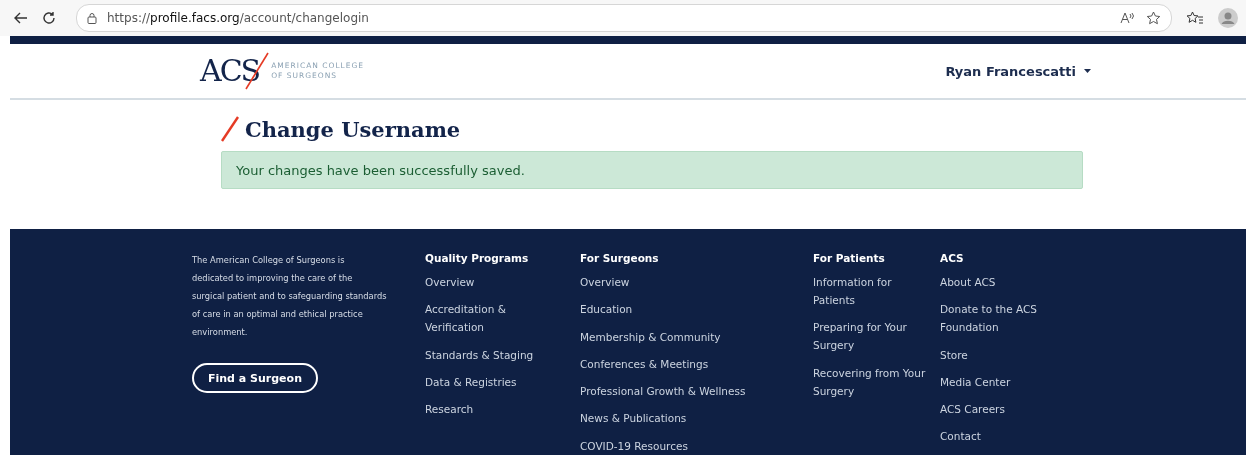 The image size is (1246, 455). What do you see at coordinates (1228, 18) in the screenshot?
I see `profile-avatar-icon` at bounding box center [1228, 18].